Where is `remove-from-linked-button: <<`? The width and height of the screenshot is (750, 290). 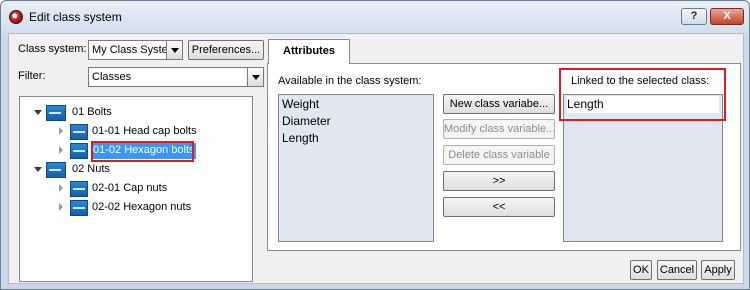 remove-from-linked-button: << is located at coordinates (499, 207).